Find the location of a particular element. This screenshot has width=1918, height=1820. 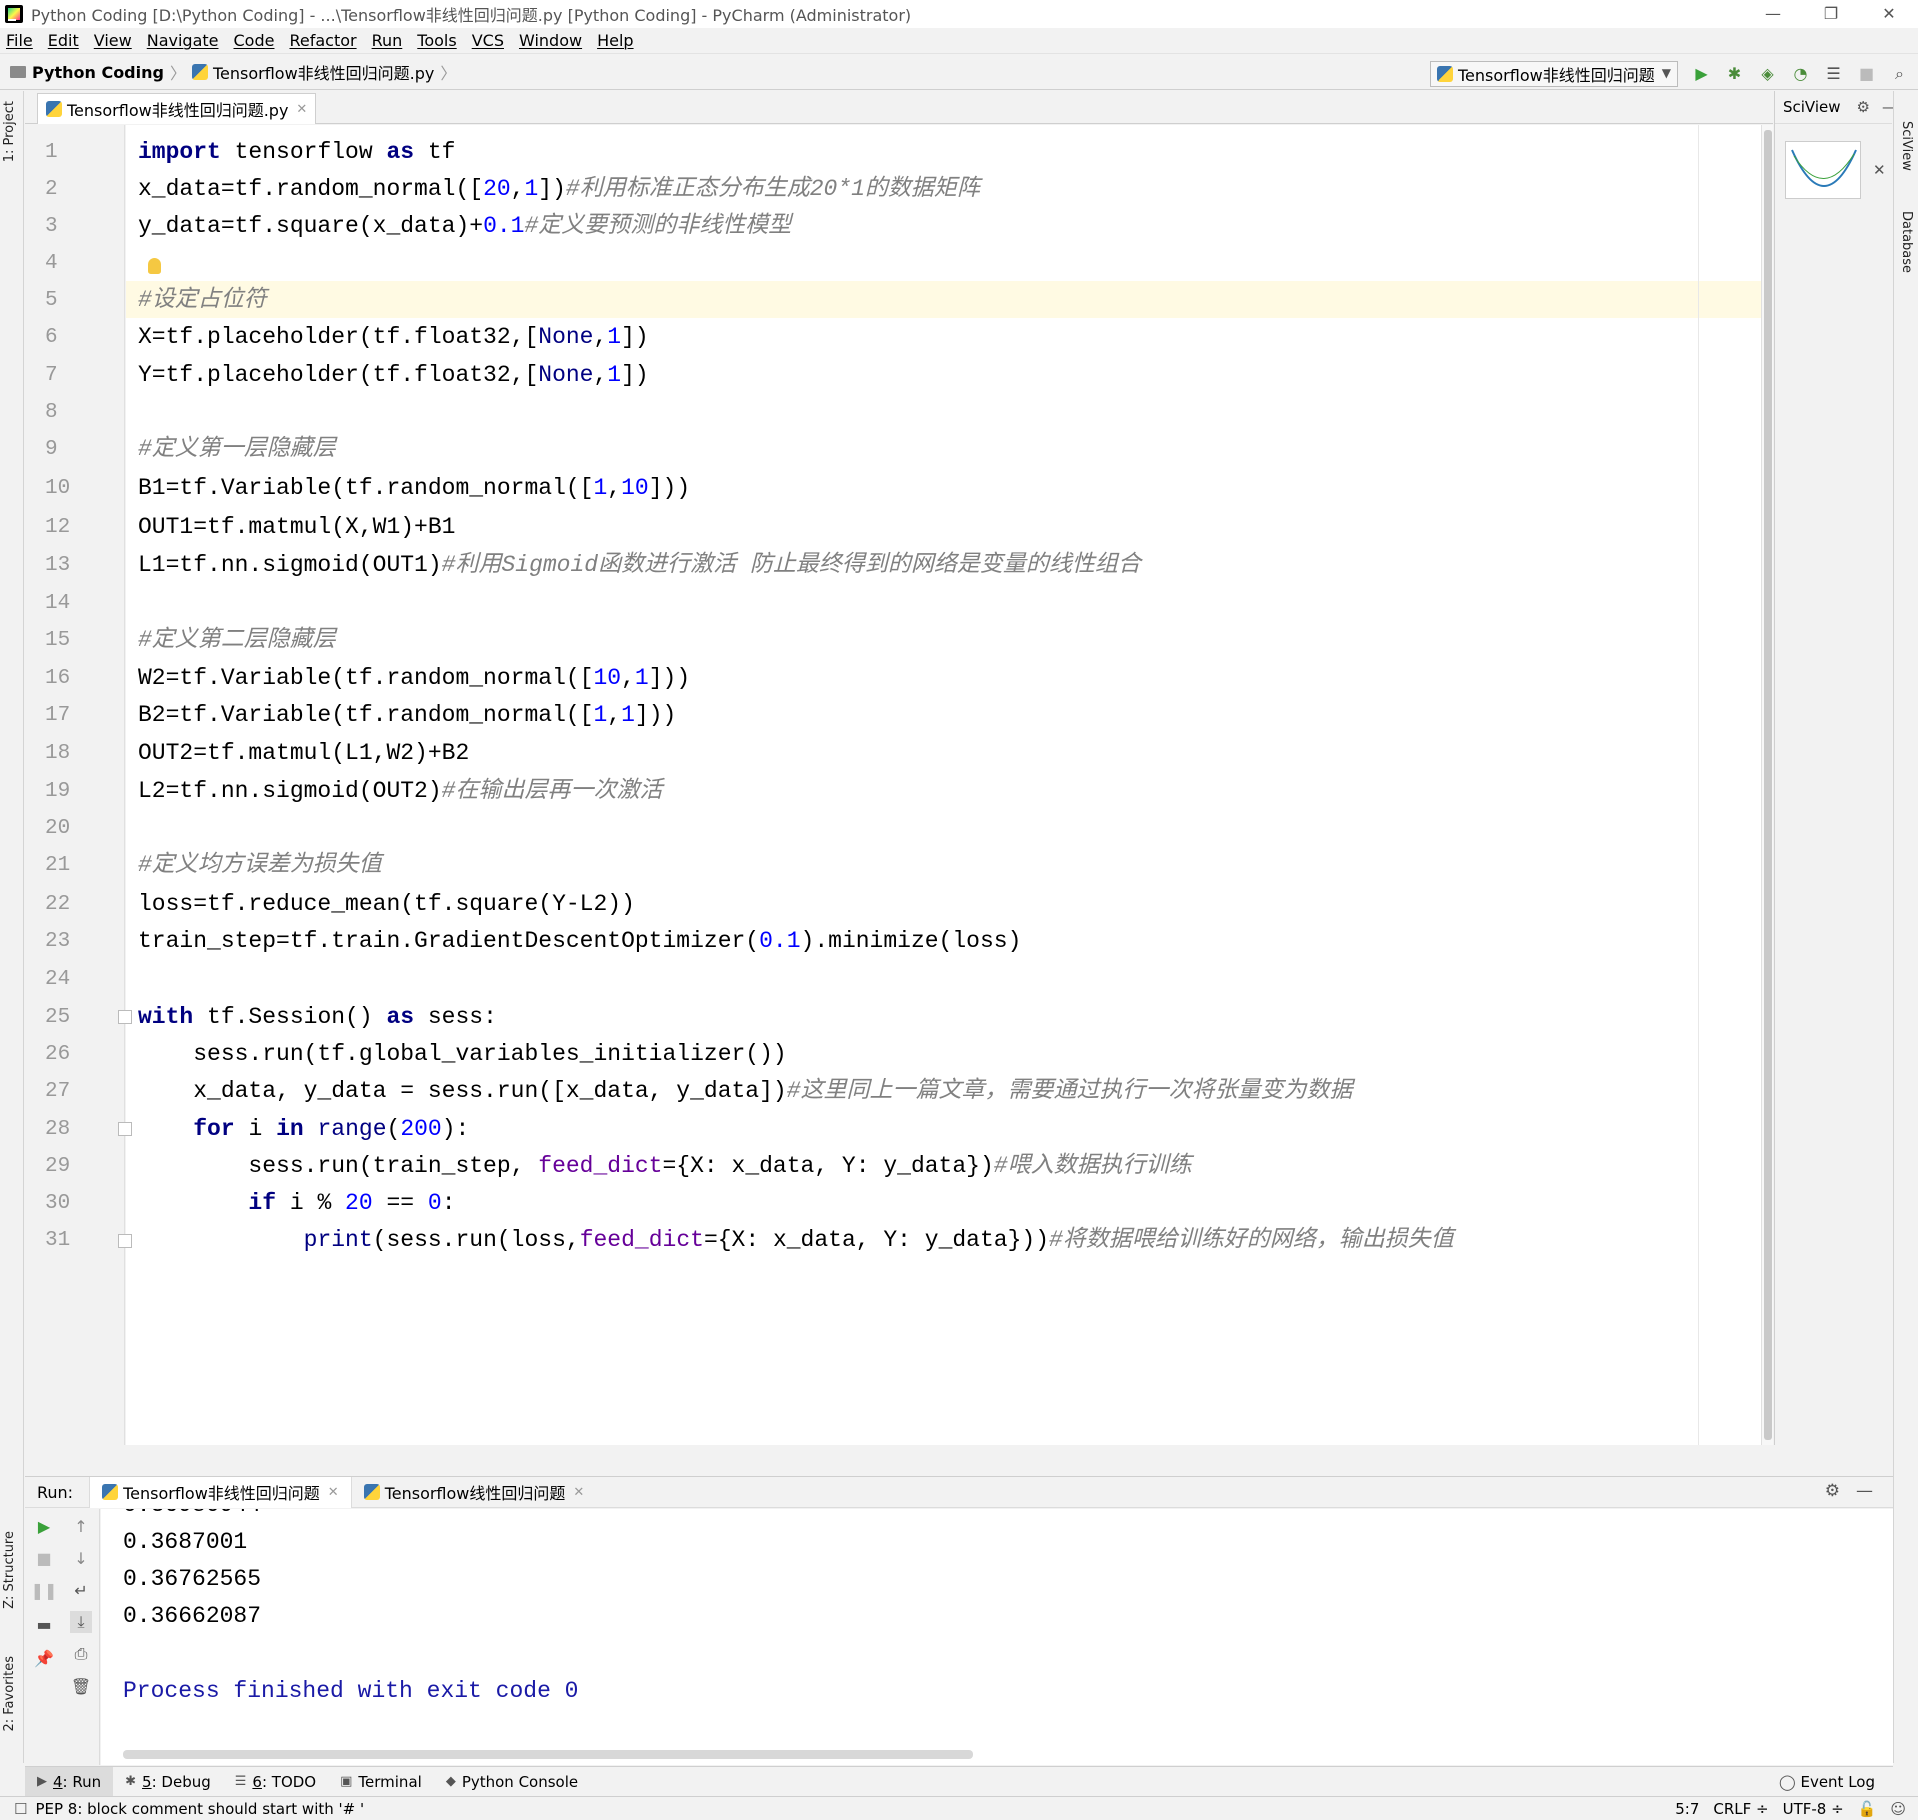

profile-icon: ◔ is located at coordinates (1800, 73).